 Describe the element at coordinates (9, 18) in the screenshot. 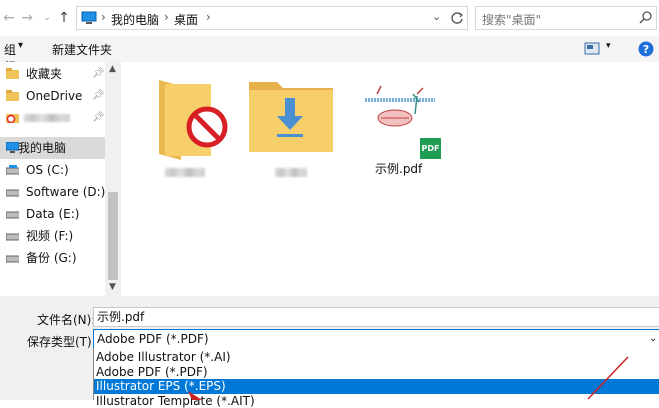

I see `back-icon: ←` at that location.